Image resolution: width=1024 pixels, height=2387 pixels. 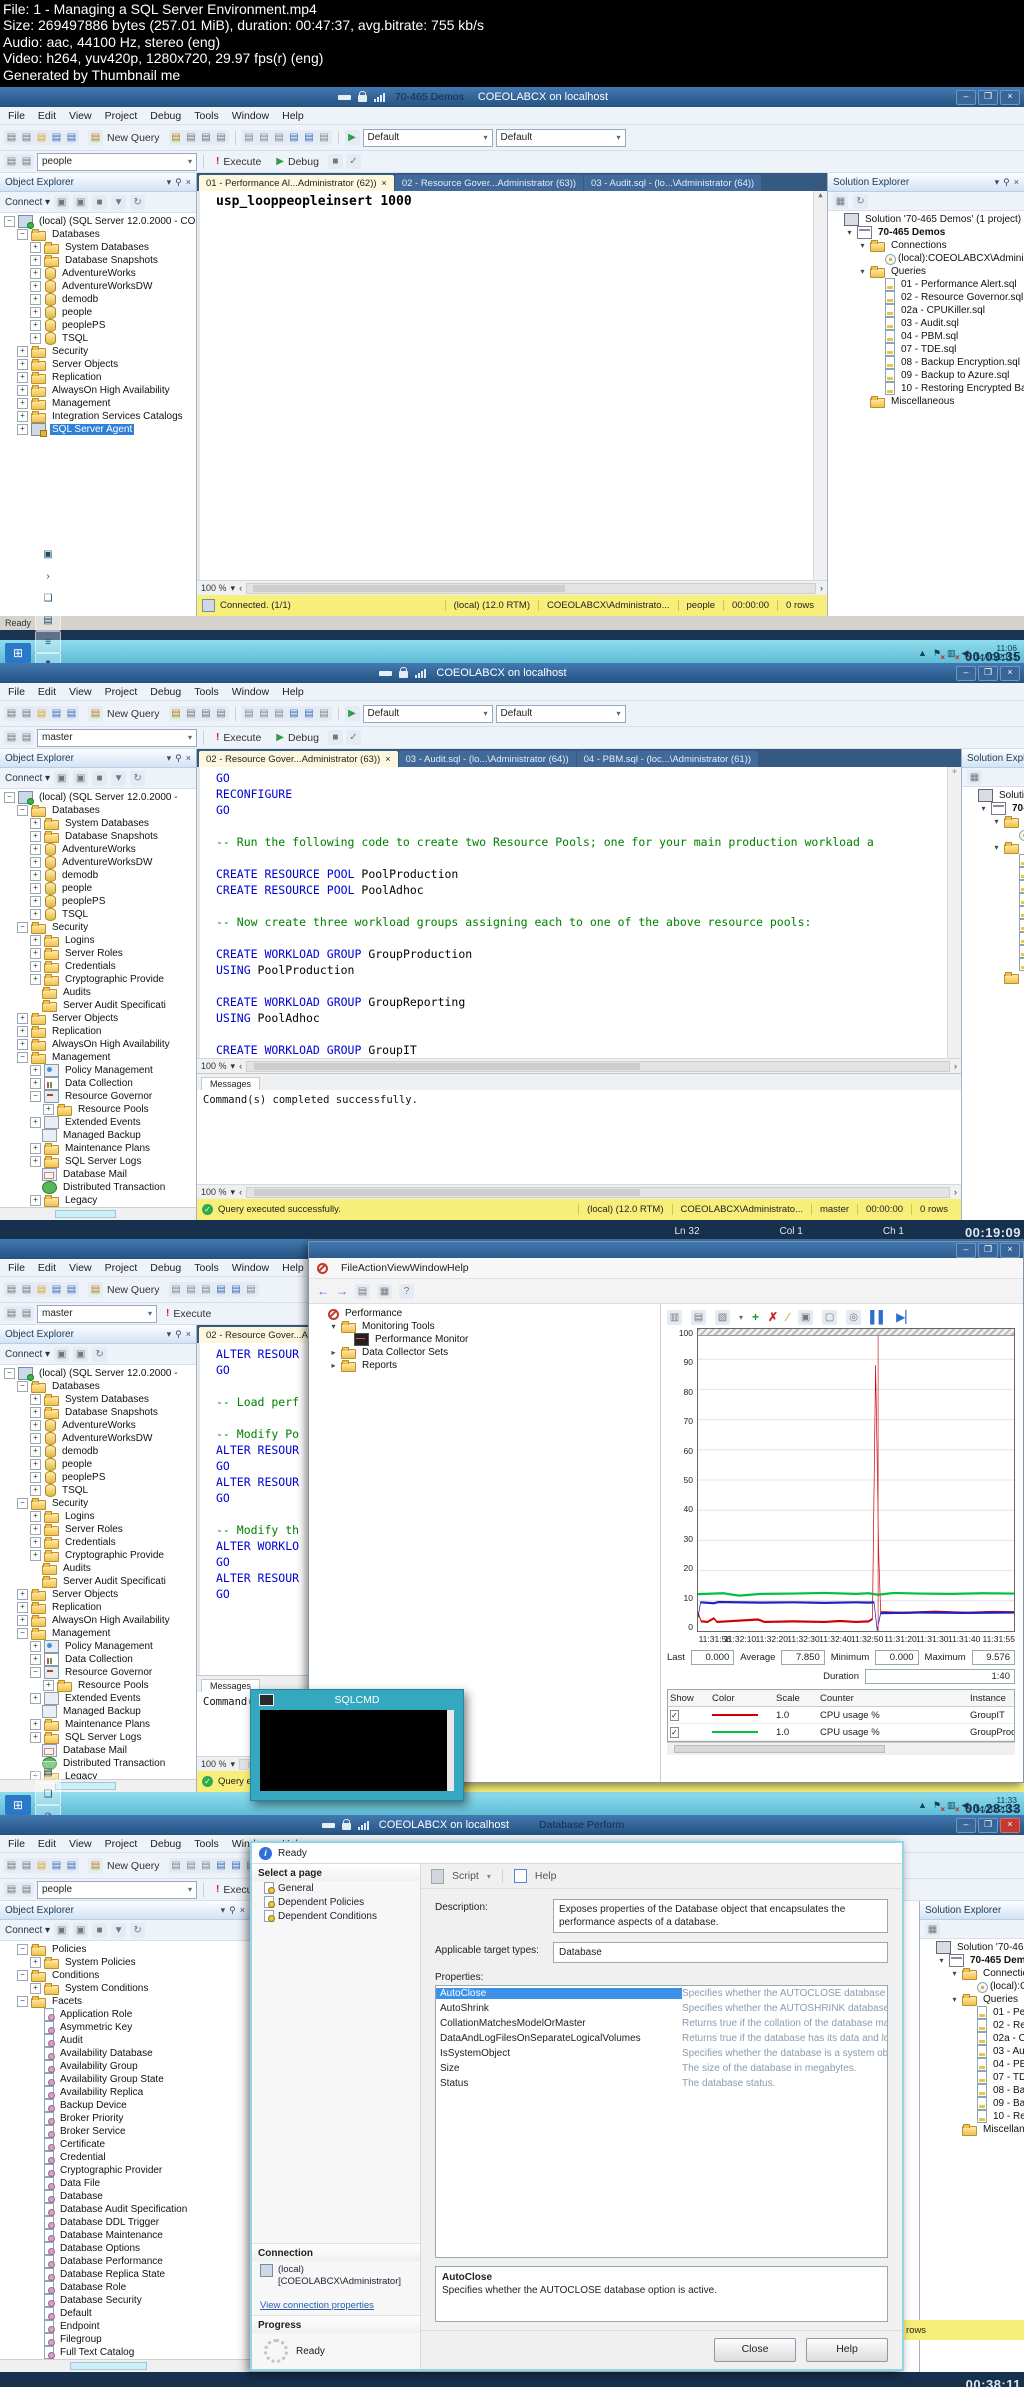 What do you see at coordinates (80, 692) in the screenshot?
I see `menu-item-view: View` at bounding box center [80, 692].